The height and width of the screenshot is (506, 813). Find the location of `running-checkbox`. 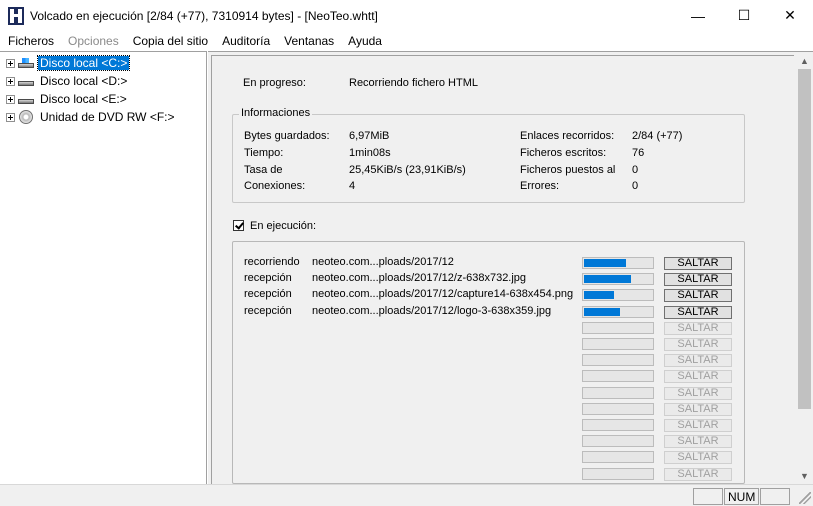

running-checkbox is located at coordinates (238, 225).